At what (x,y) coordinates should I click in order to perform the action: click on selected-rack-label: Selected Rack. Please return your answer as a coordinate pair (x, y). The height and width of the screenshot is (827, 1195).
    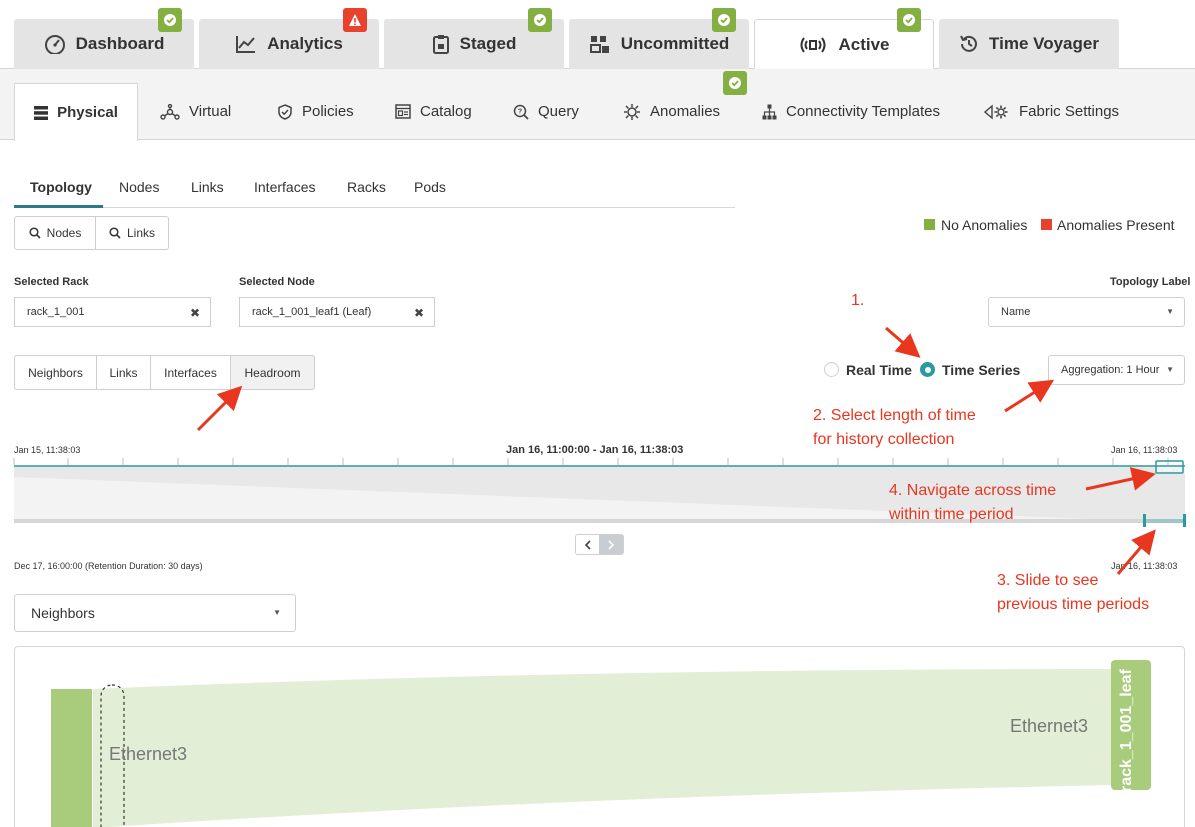
    Looking at the image, I should click on (51, 282).